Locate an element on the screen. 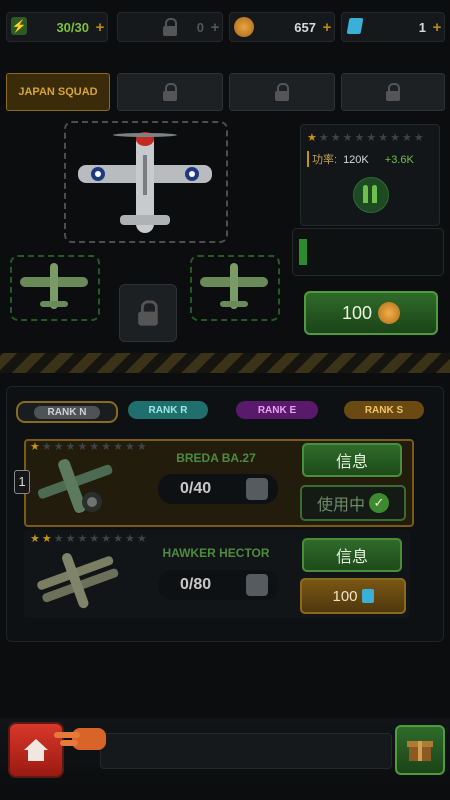 The height and width of the screenshot is (800, 450). wingman-slot-left is located at coordinates (55, 288).